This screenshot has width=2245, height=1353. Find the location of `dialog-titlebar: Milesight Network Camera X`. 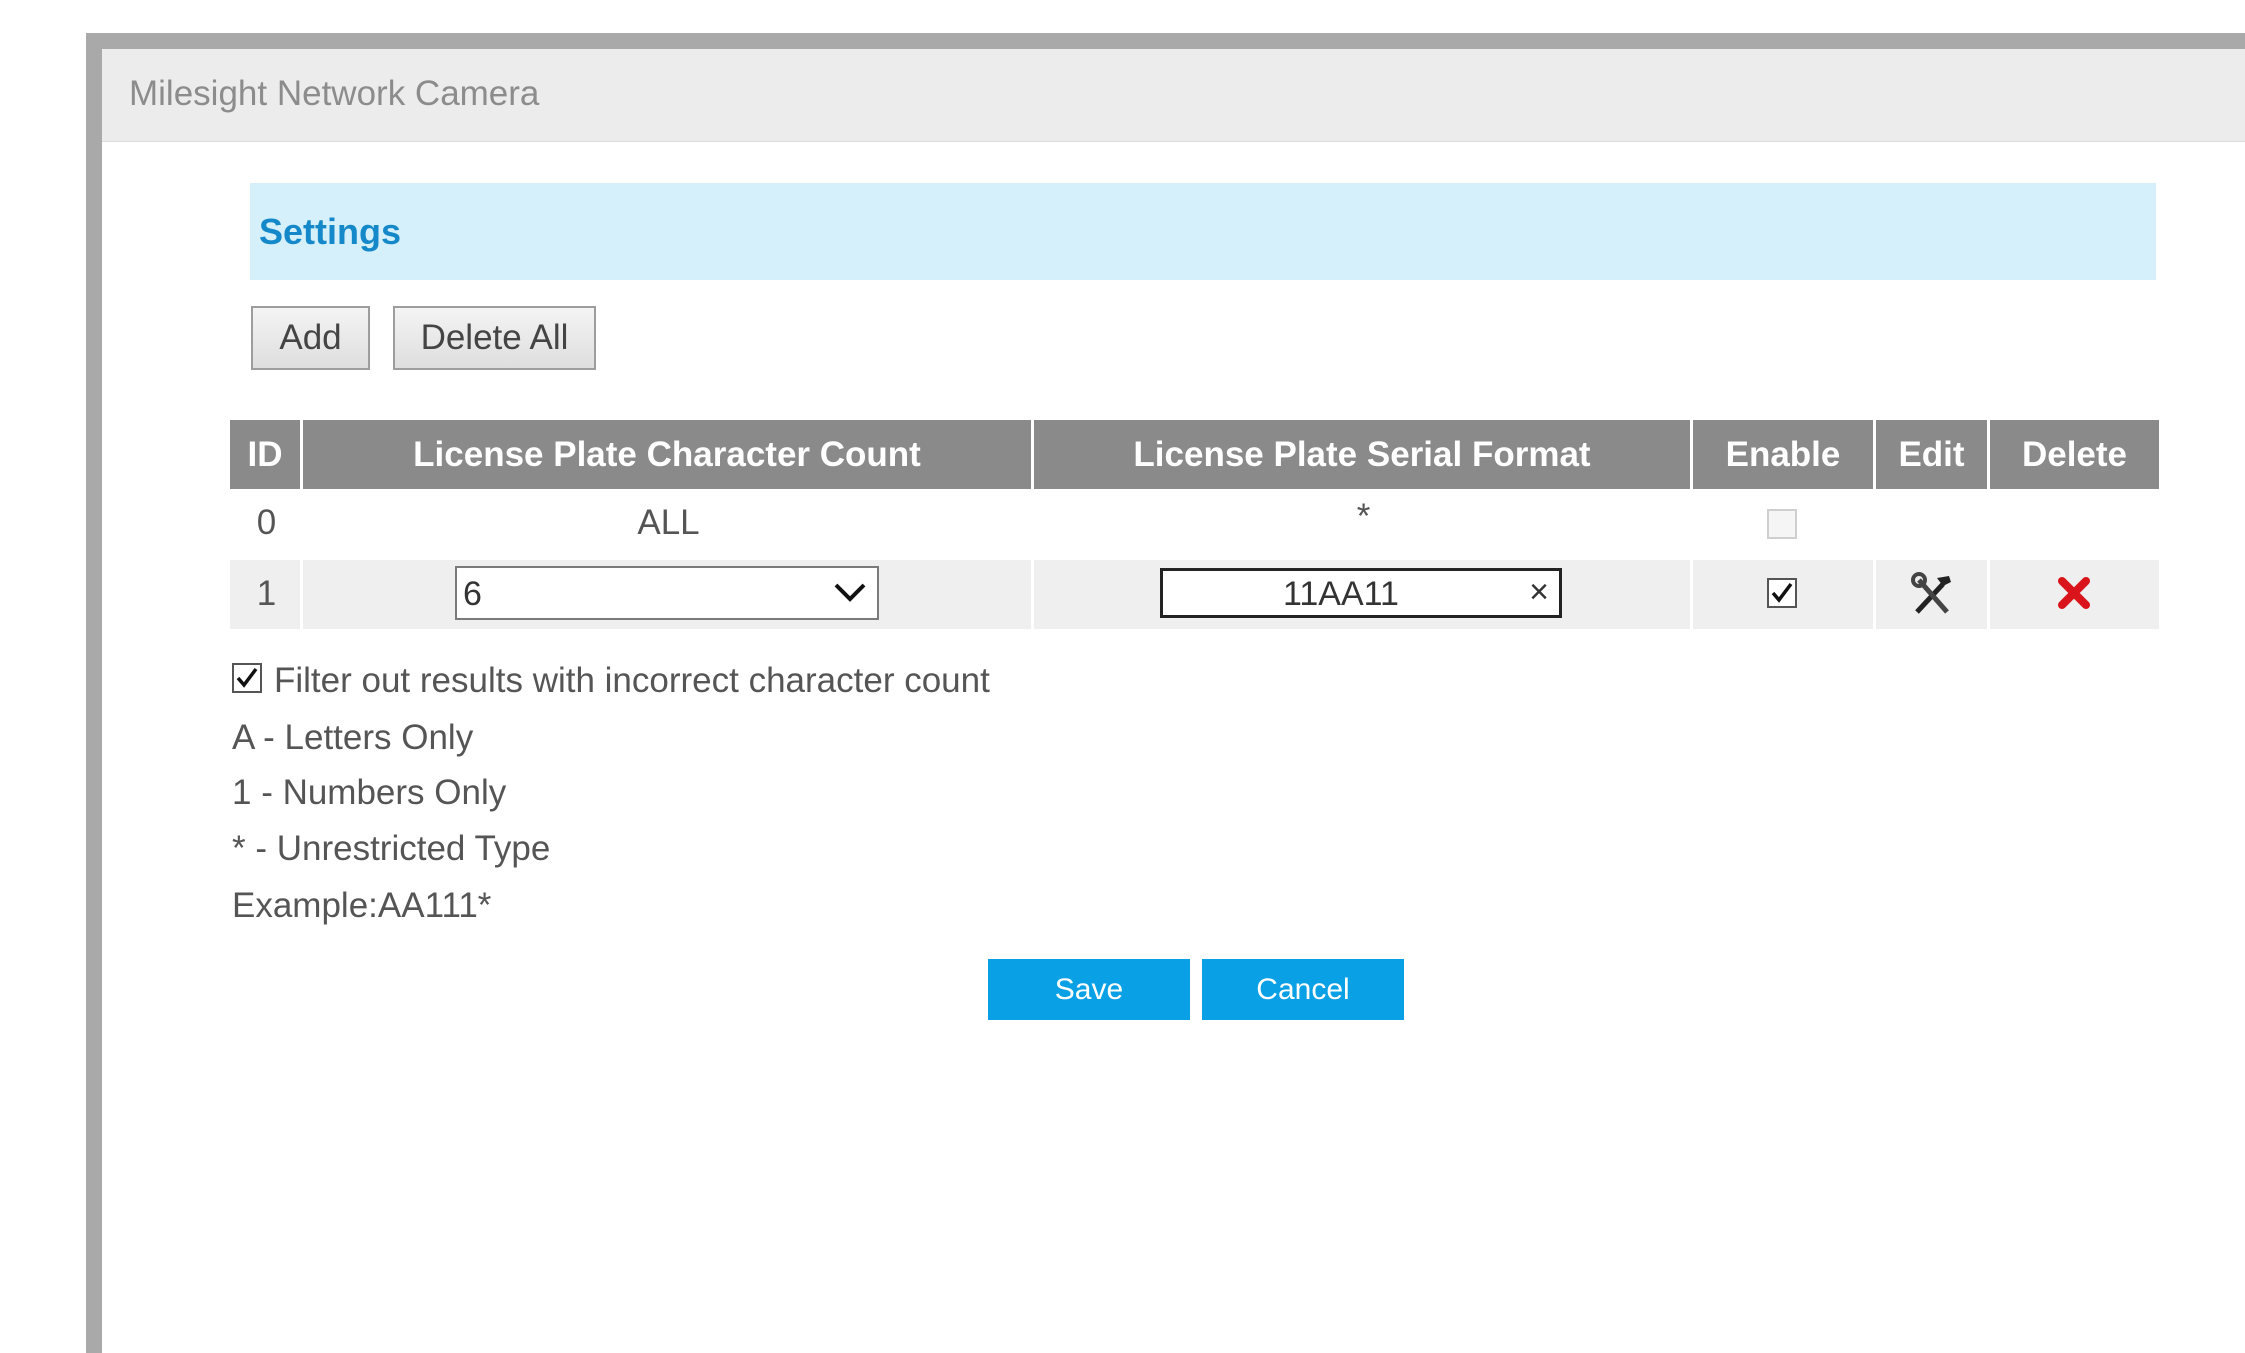

dialog-titlebar: Milesight Network Camera X is located at coordinates (1173, 95).